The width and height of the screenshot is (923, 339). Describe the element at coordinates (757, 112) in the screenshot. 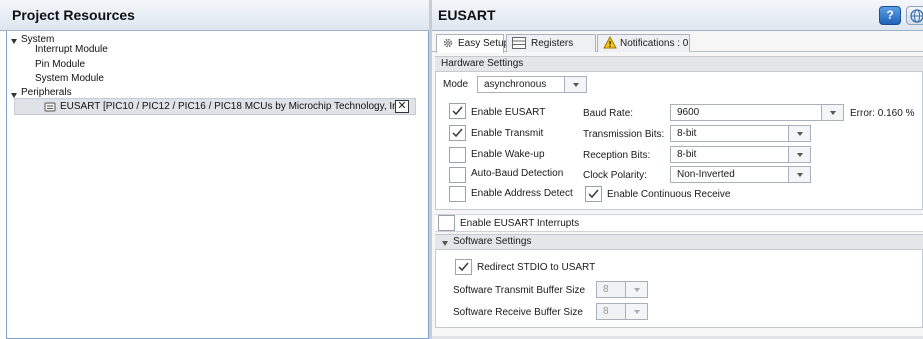

I see `baud-rate-select: 9600` at that location.